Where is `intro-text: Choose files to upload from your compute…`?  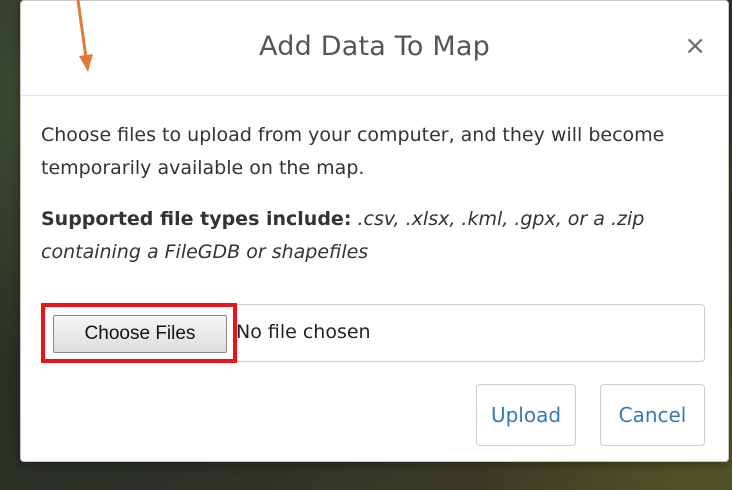 intro-text: Choose files to upload from your compute… is located at coordinates (353, 151).